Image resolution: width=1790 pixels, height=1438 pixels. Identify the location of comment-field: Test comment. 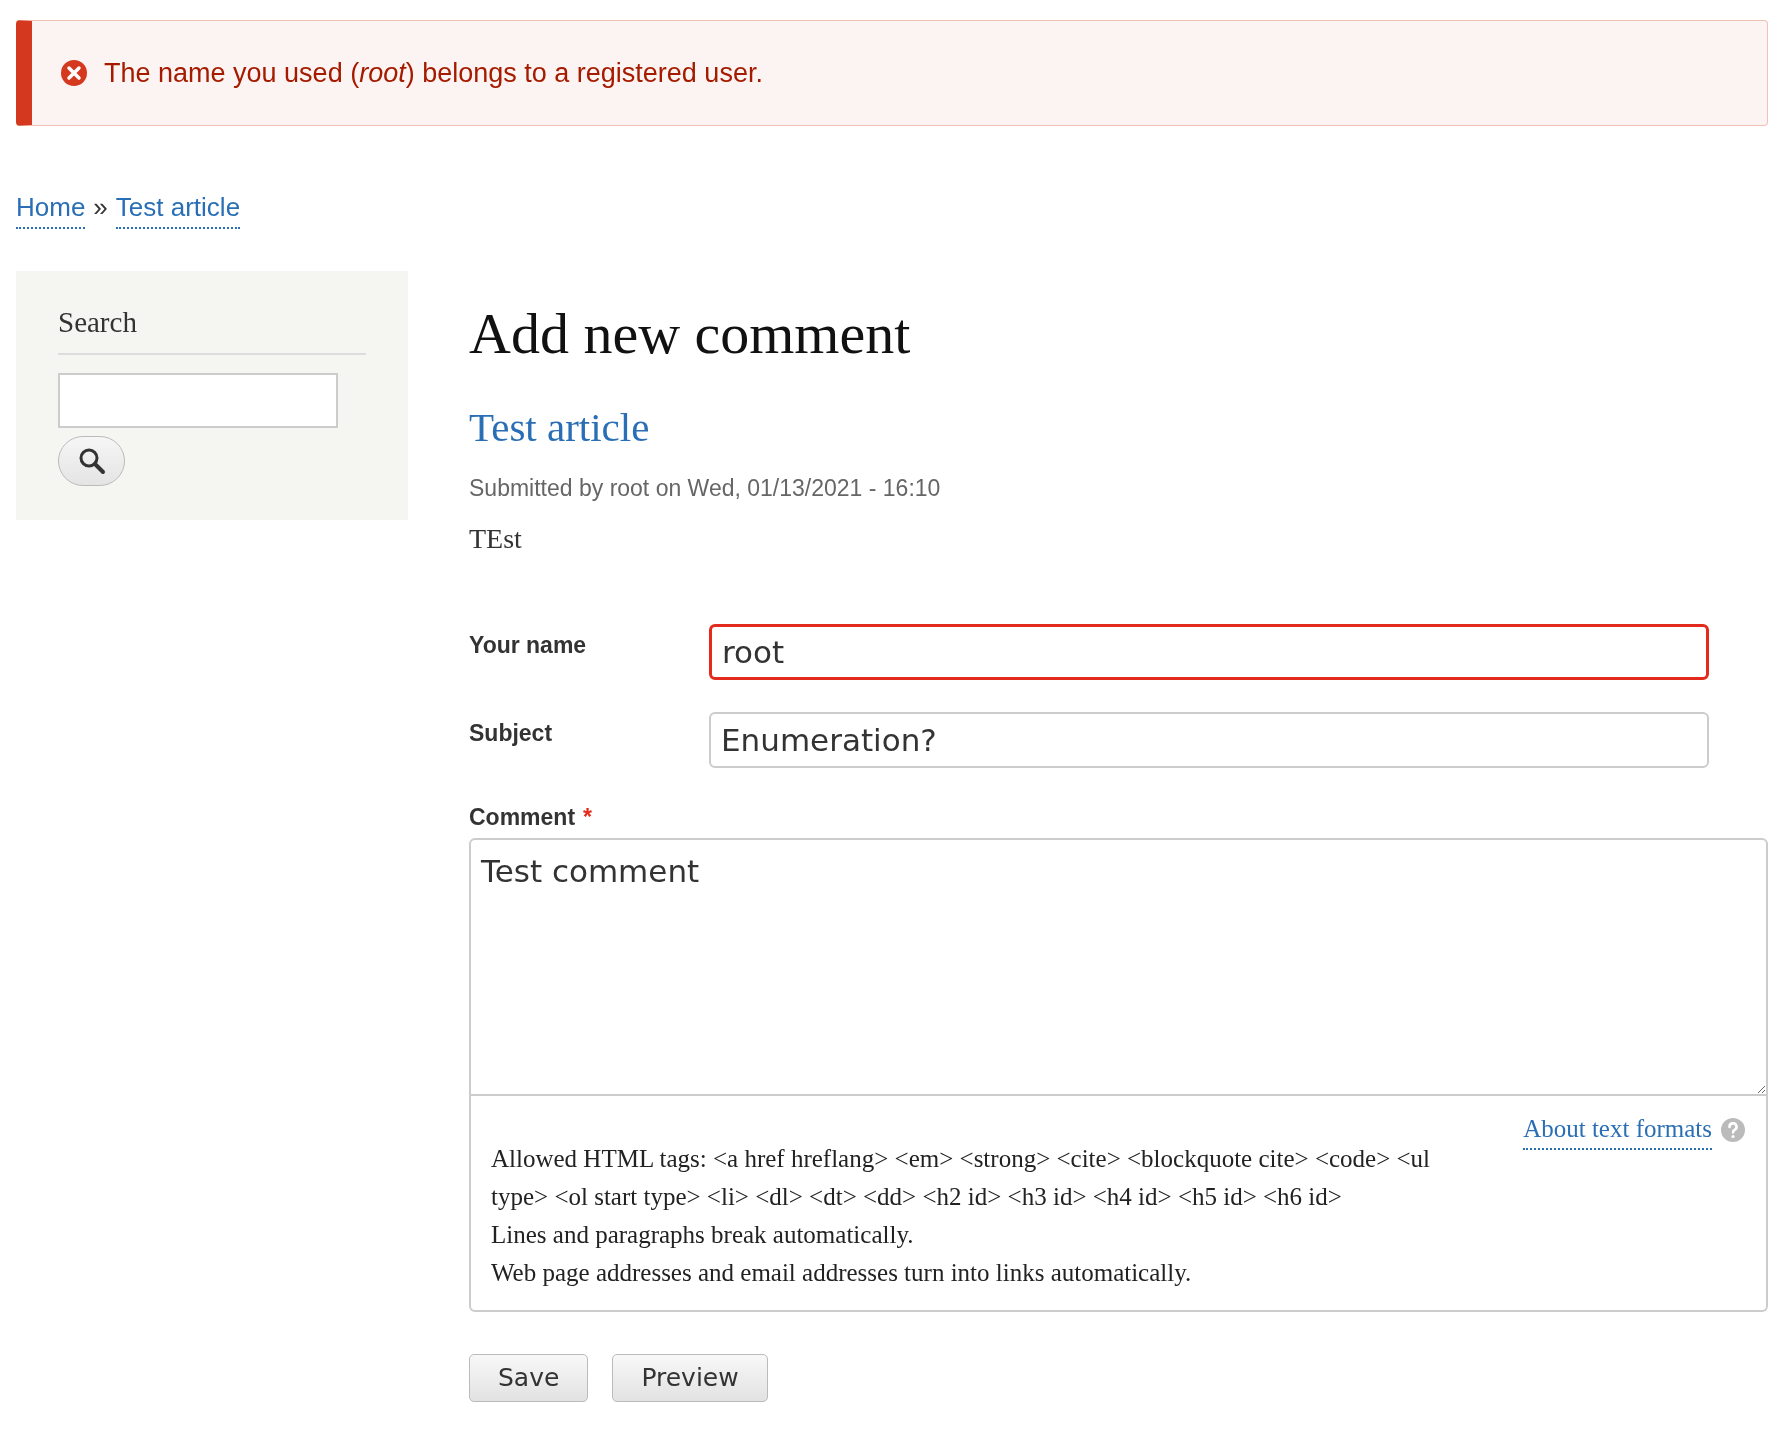
(1118, 967).